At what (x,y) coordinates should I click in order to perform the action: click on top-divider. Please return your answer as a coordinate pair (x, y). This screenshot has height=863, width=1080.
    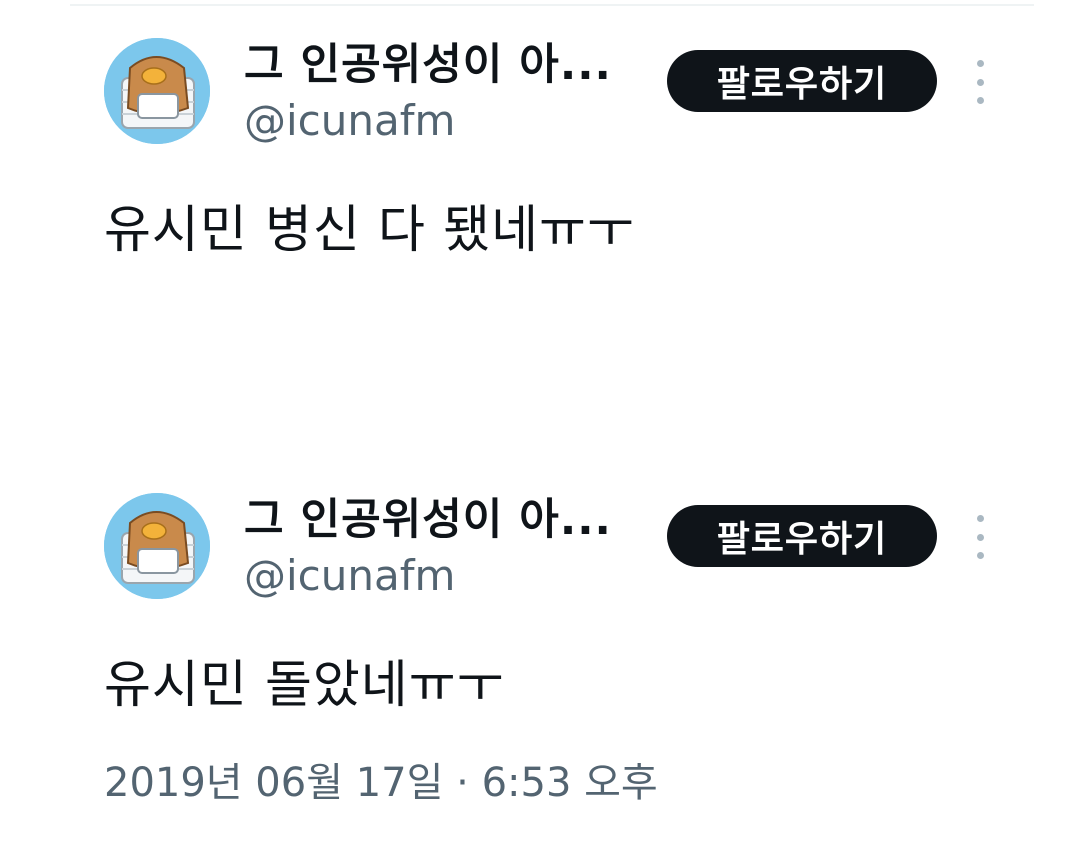
    Looking at the image, I should click on (552, 5).